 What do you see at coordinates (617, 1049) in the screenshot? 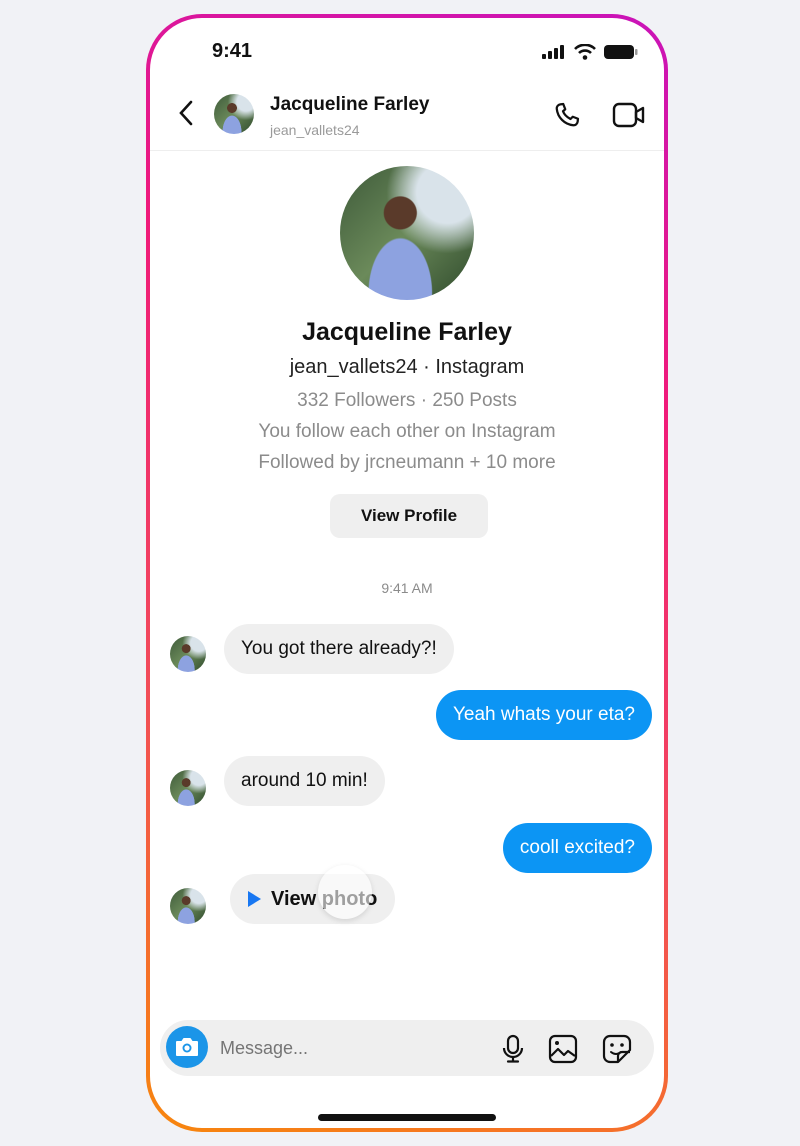
I see `sticker-icon` at bounding box center [617, 1049].